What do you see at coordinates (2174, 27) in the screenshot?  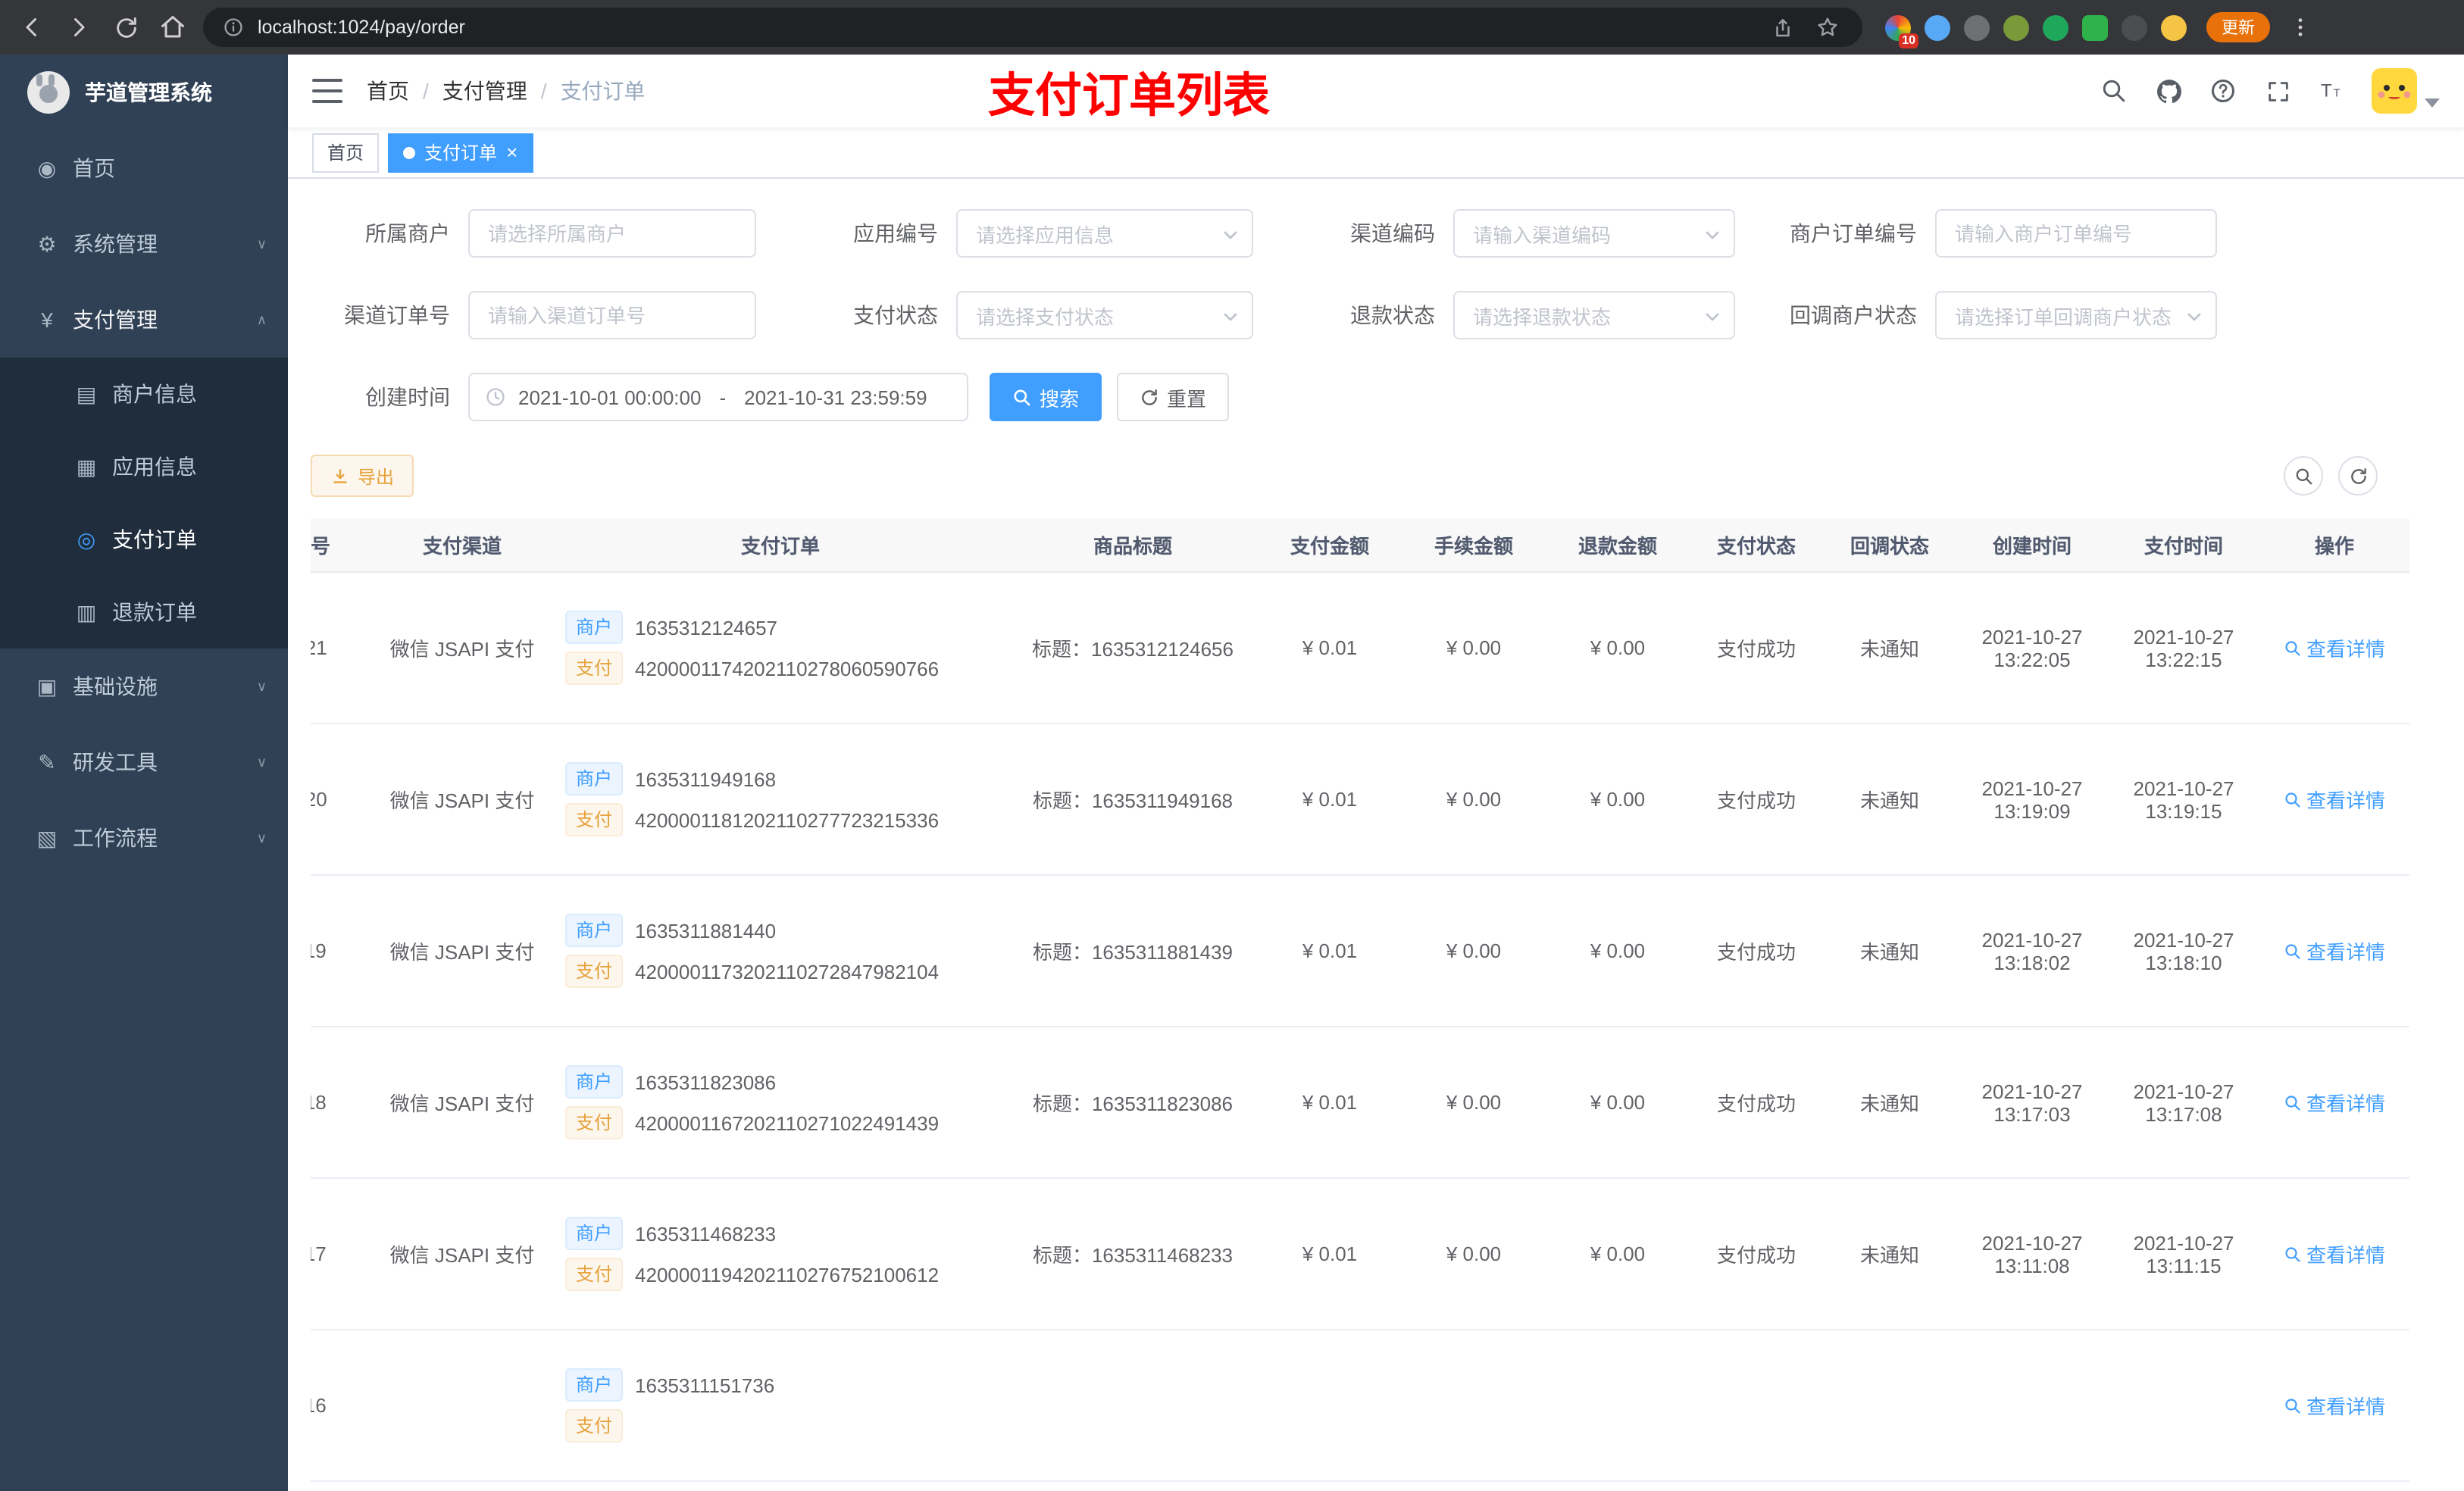 I see `profile-avatar-icon` at bounding box center [2174, 27].